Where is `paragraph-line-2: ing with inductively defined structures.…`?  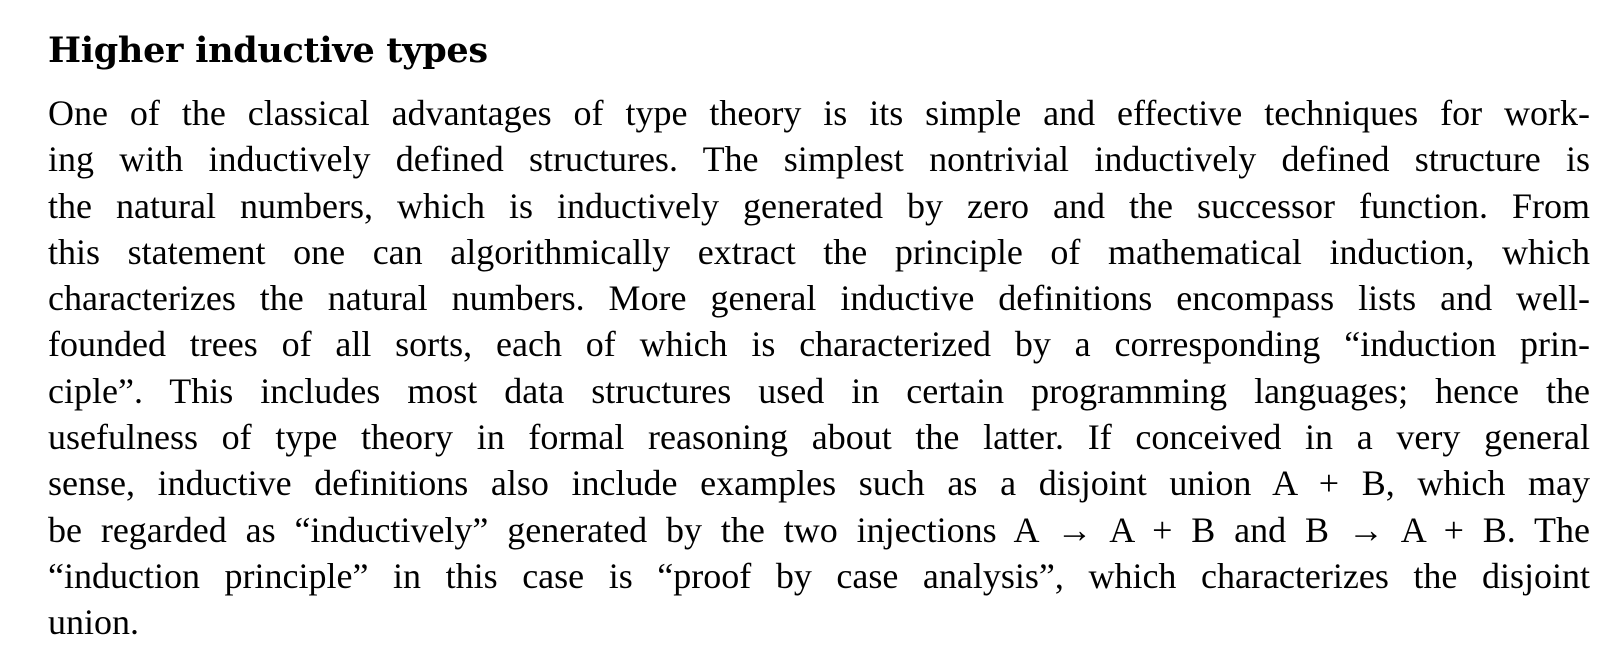
paragraph-line-2: ing with inductively defined structures.… is located at coordinates (819, 159).